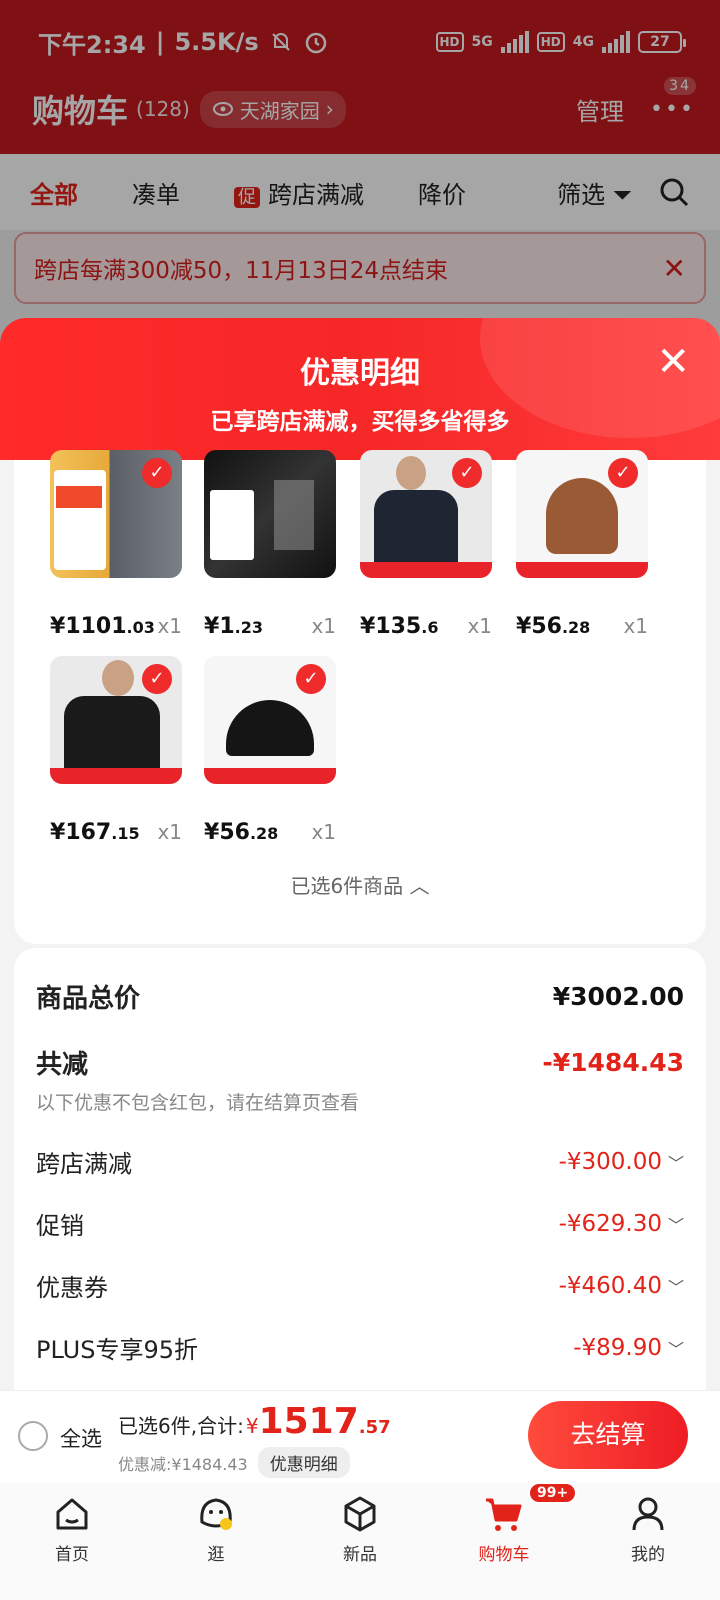  What do you see at coordinates (116, 720) in the screenshot?
I see `product-thumbnail-jacket: ✓` at bounding box center [116, 720].